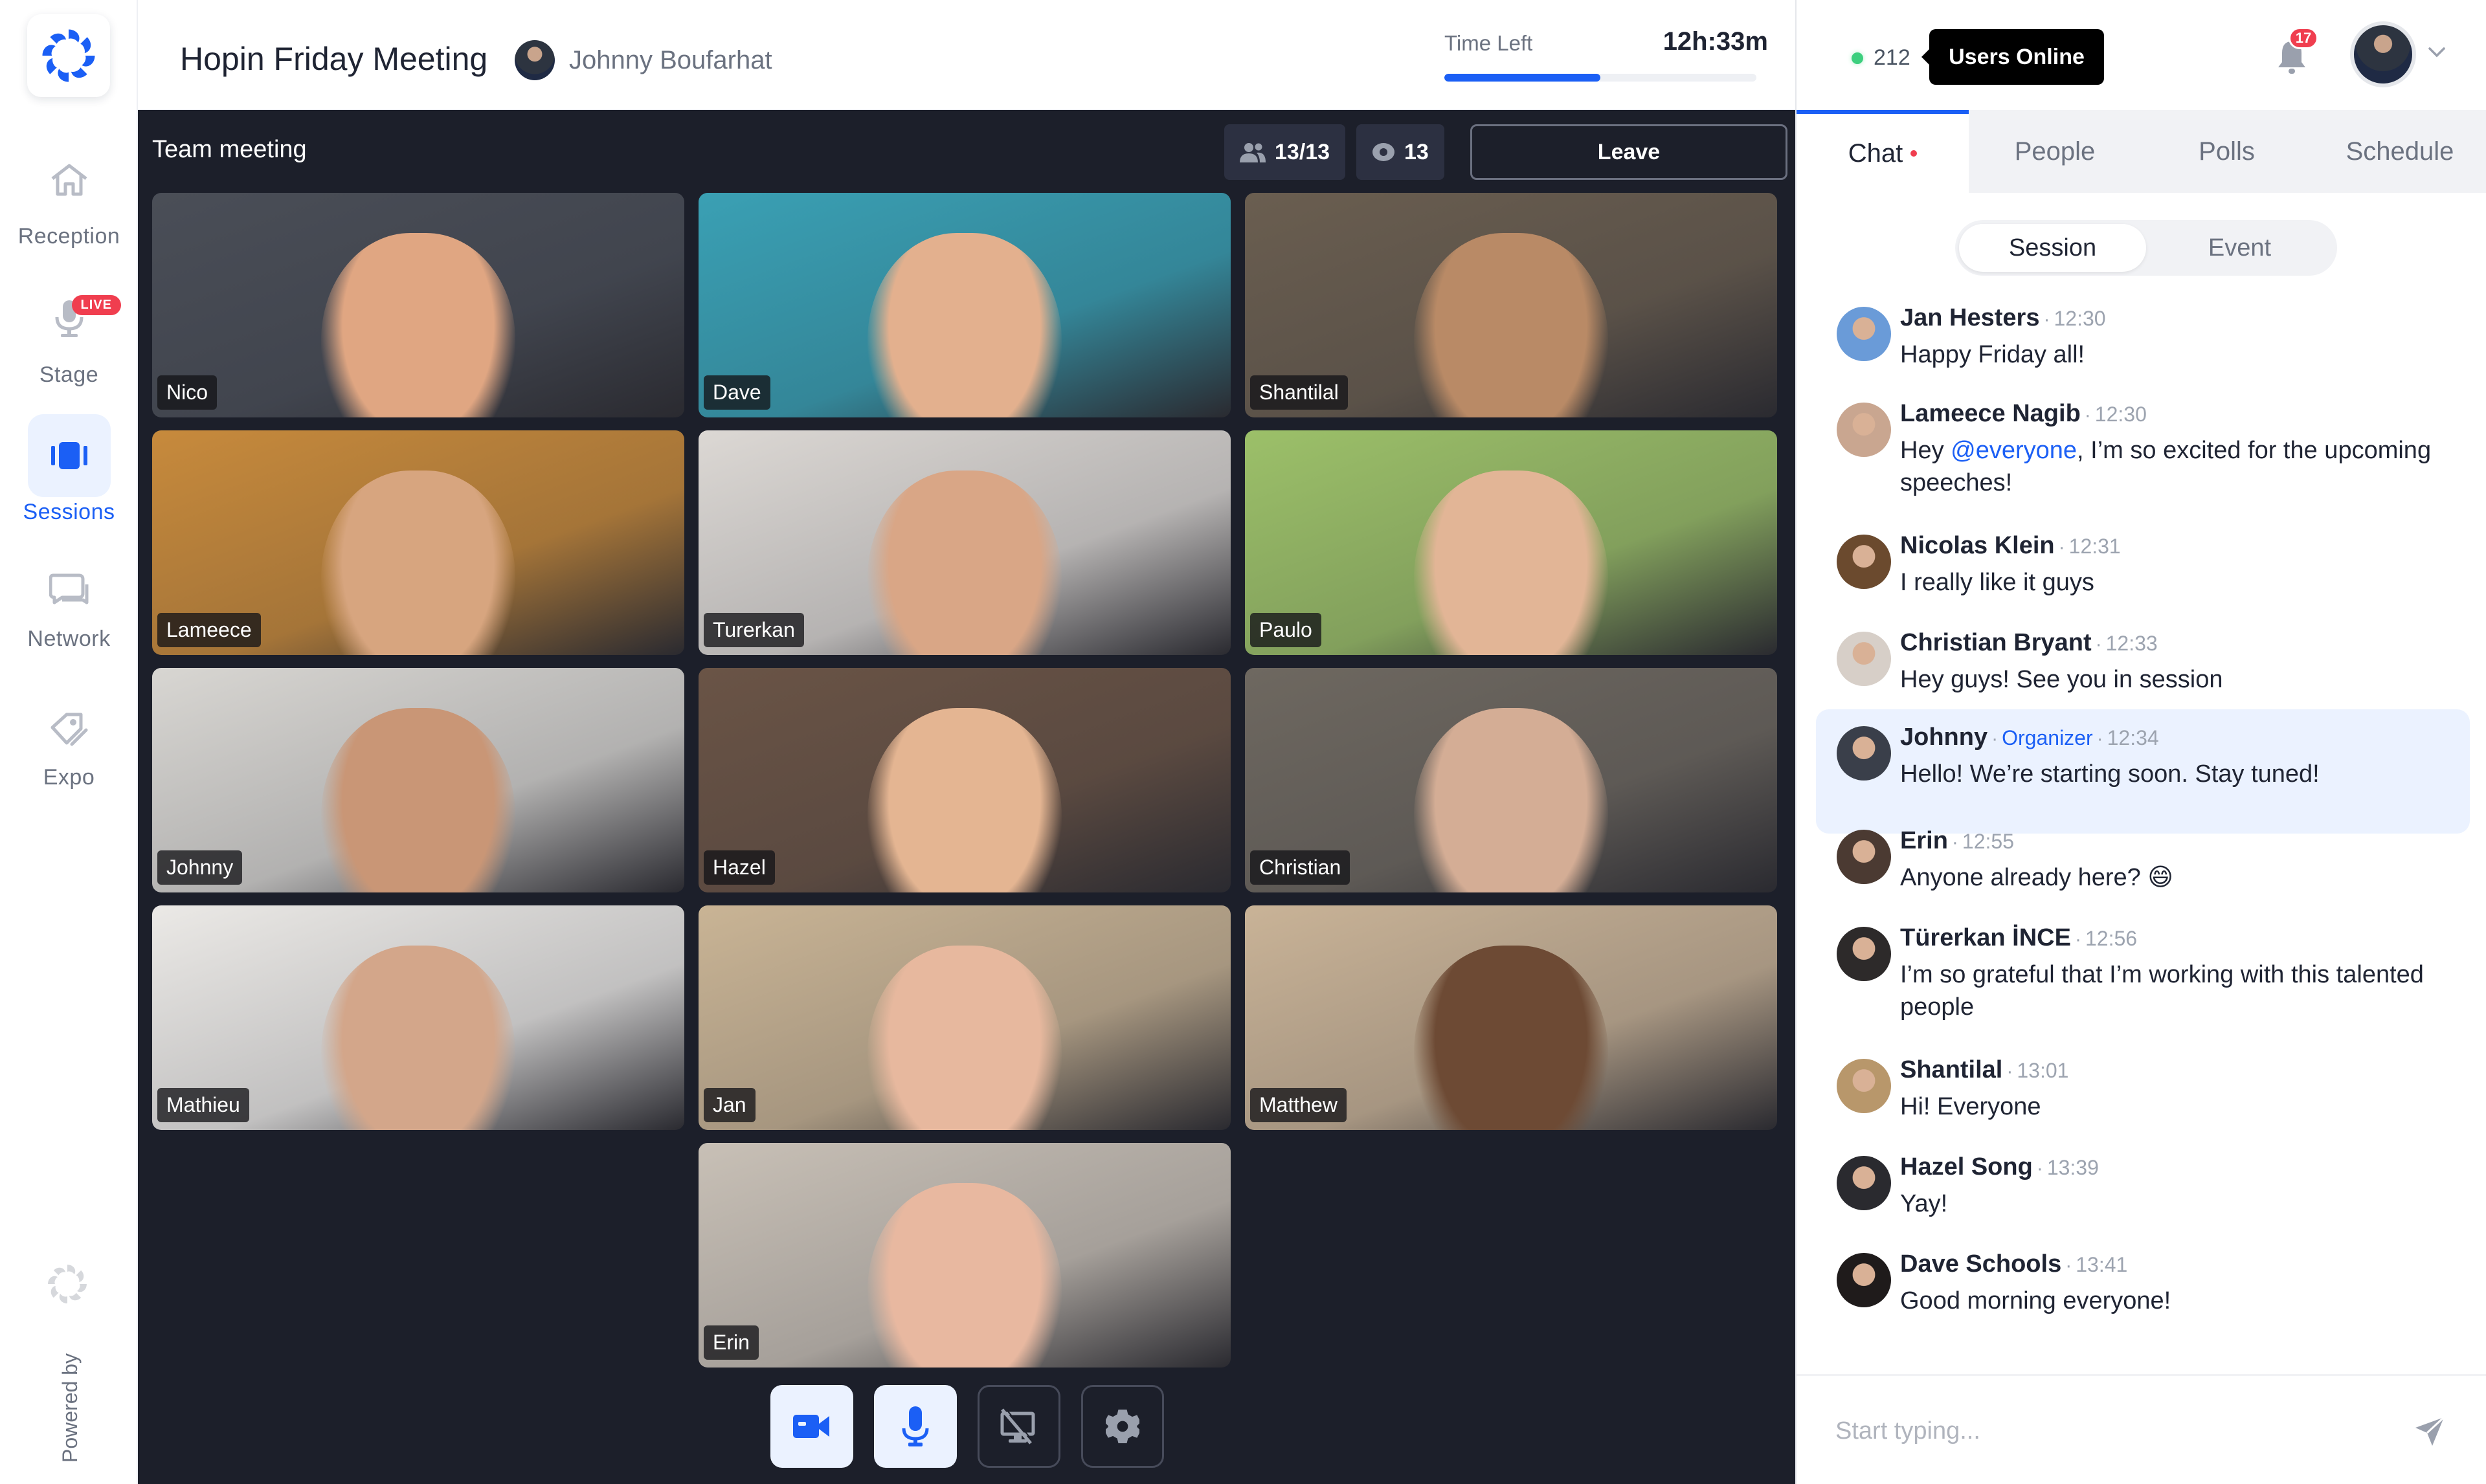  I want to click on tab-people: People, so click(2055, 151).